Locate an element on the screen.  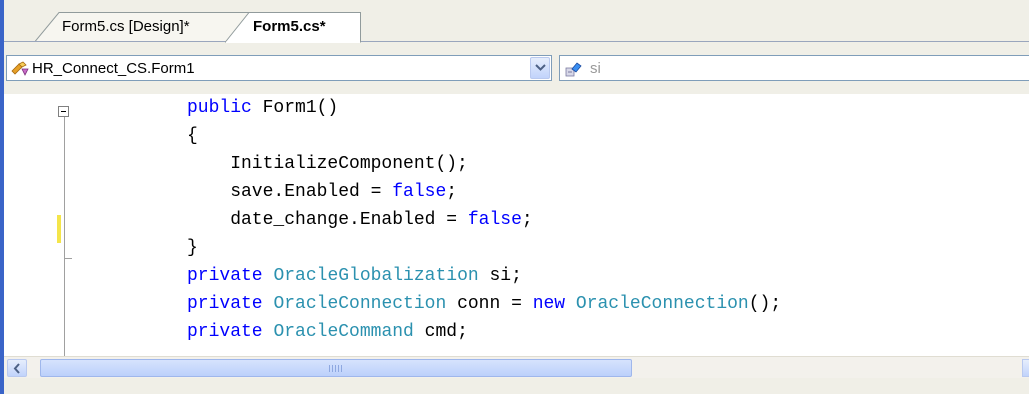
field-icon is located at coordinates (573, 69).